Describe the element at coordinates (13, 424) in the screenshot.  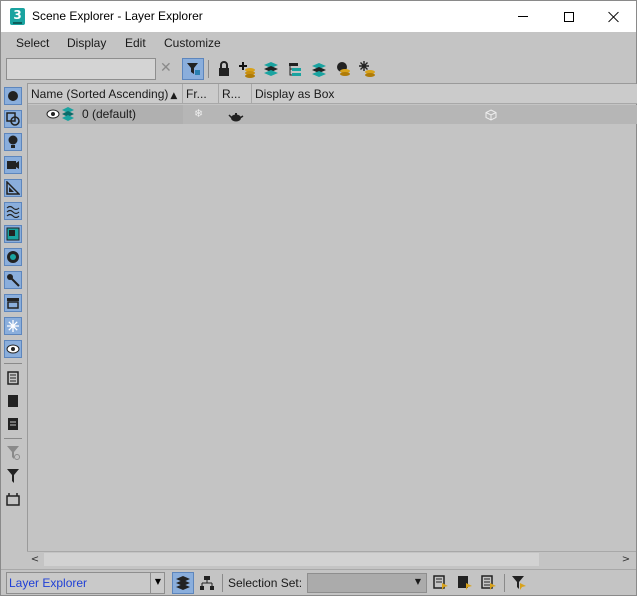
I see `invert-icon` at that location.